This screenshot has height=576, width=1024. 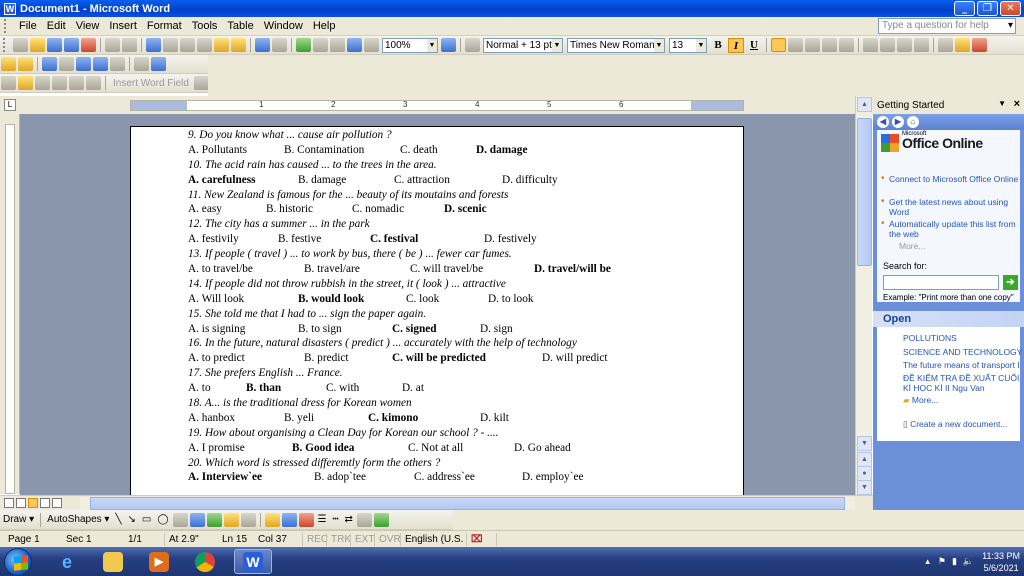 What do you see at coordinates (88, 26) in the screenshot?
I see `menu-view: View` at bounding box center [88, 26].